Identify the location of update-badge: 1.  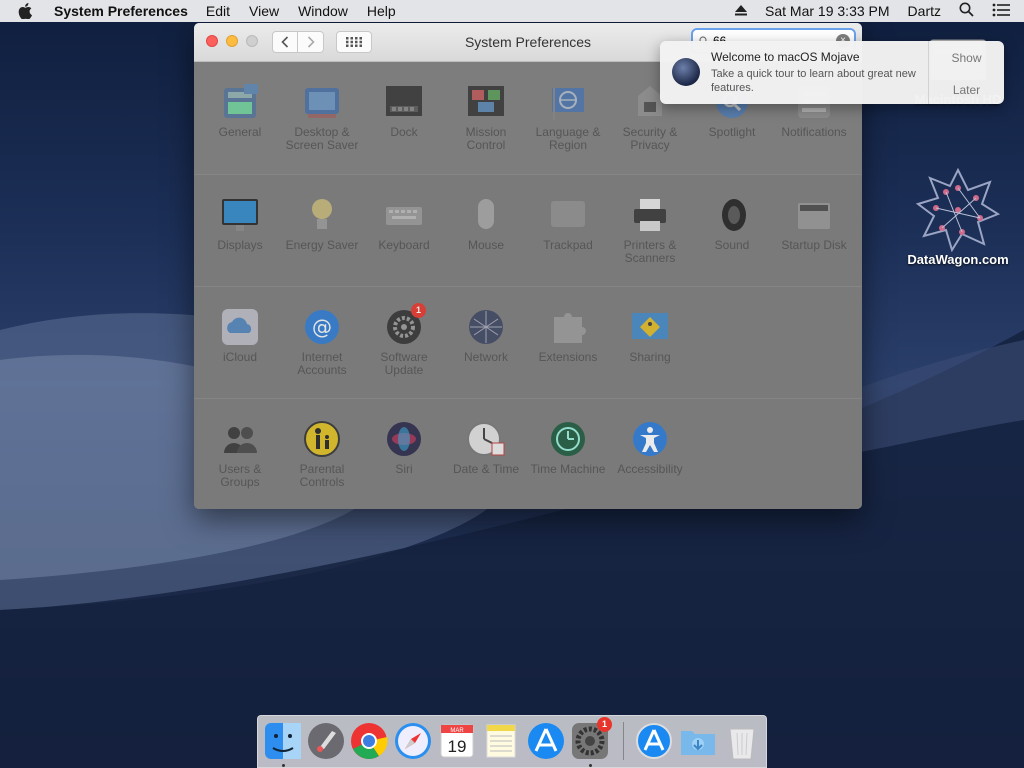
(418, 310).